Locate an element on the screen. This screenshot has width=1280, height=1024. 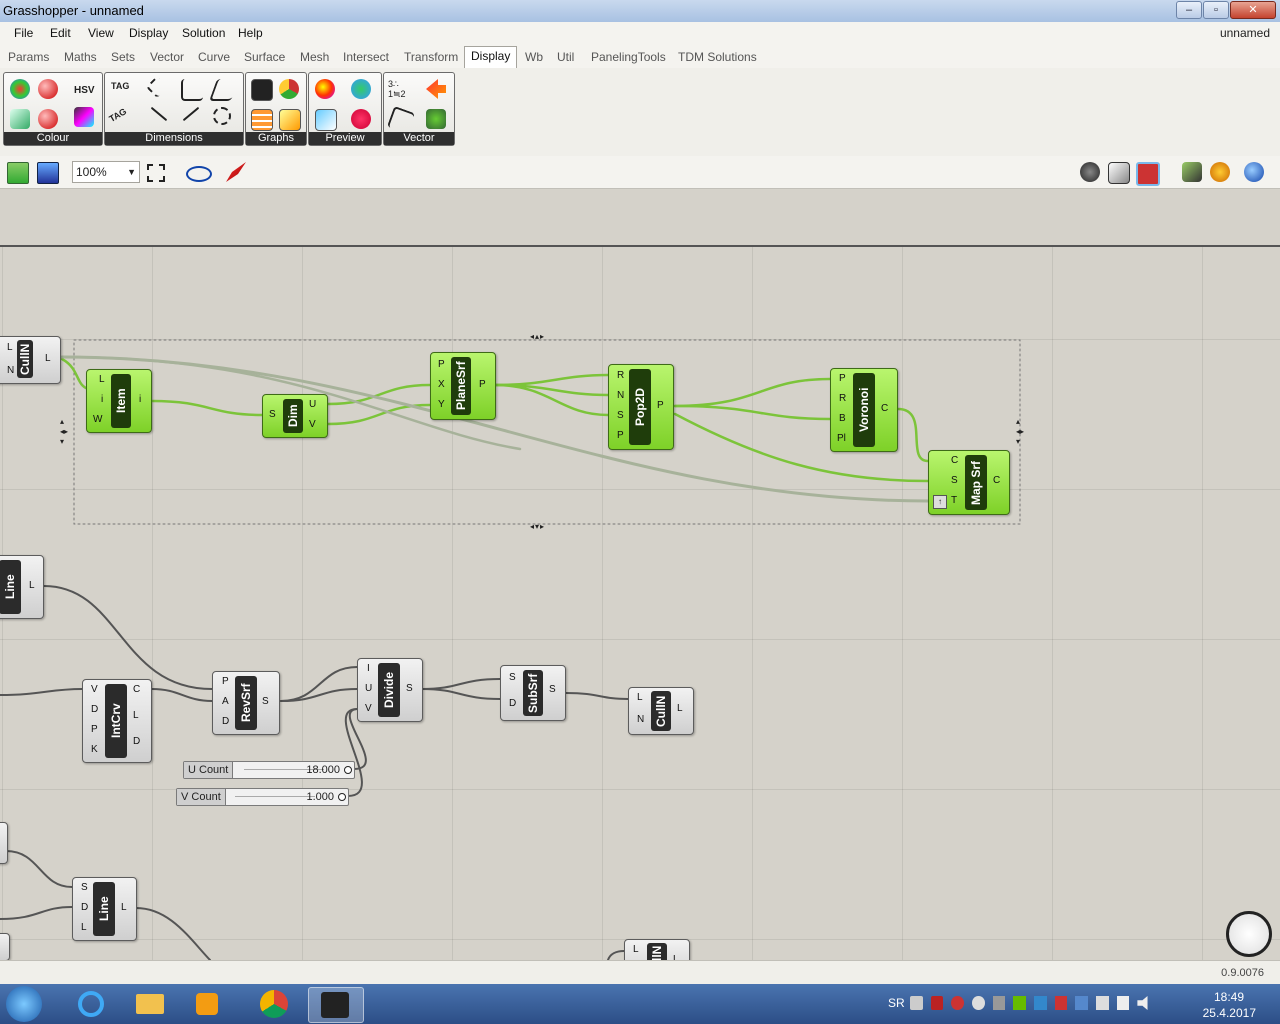
component-partial-left-bottom is located at coordinates (5, 946).